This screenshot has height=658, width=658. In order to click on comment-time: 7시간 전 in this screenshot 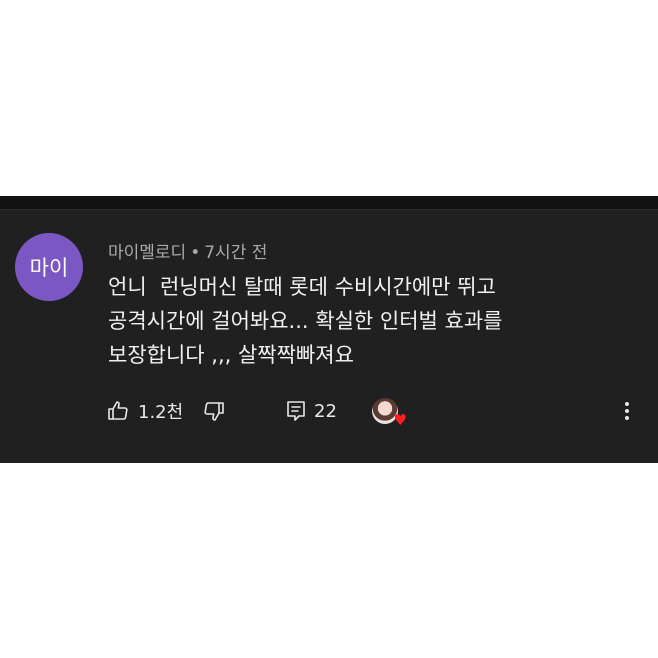, I will do `click(235, 253)`.